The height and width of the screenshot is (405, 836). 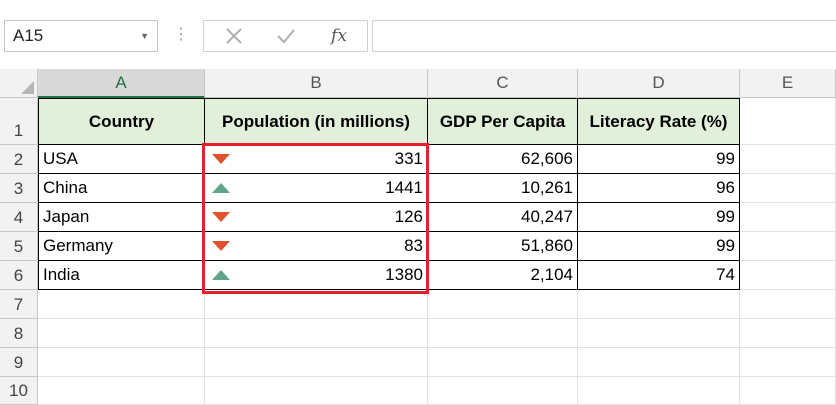 I want to click on insert-function-button: fx, so click(x=339, y=36).